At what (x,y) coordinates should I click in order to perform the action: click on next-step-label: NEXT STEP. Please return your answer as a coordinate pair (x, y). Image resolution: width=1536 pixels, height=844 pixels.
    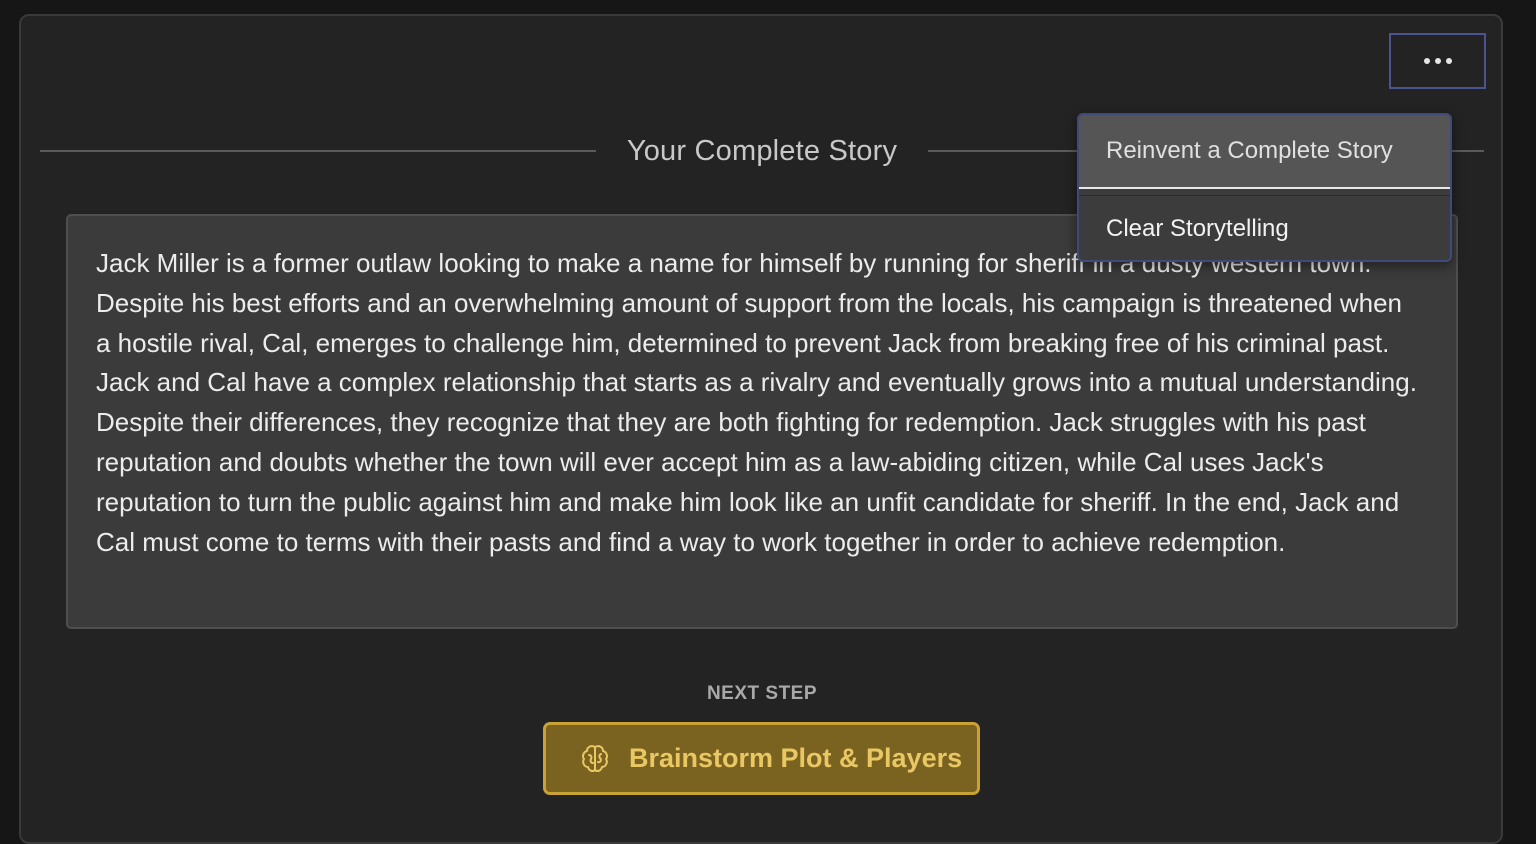
    Looking at the image, I should click on (762, 693).